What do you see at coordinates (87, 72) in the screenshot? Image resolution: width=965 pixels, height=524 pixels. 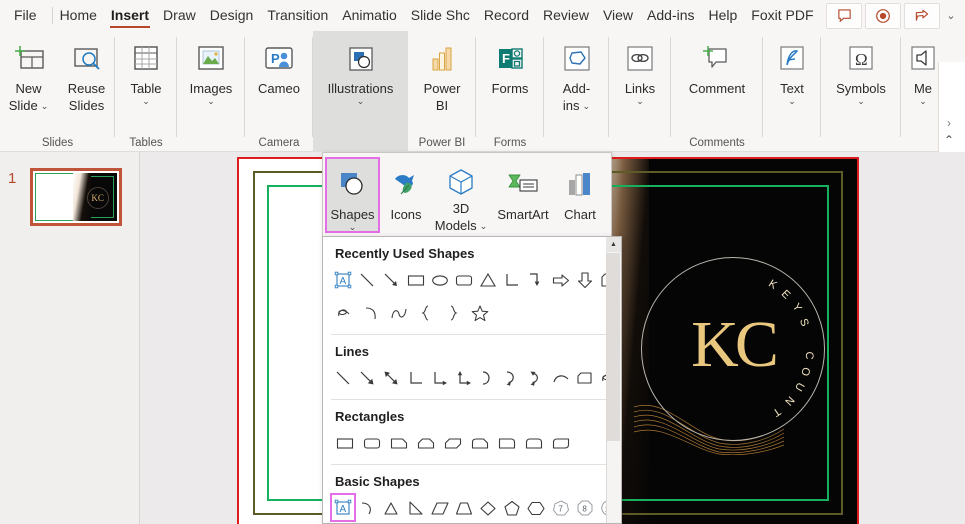 I see `reuse-slides-button: Reuse Slides` at bounding box center [87, 72].